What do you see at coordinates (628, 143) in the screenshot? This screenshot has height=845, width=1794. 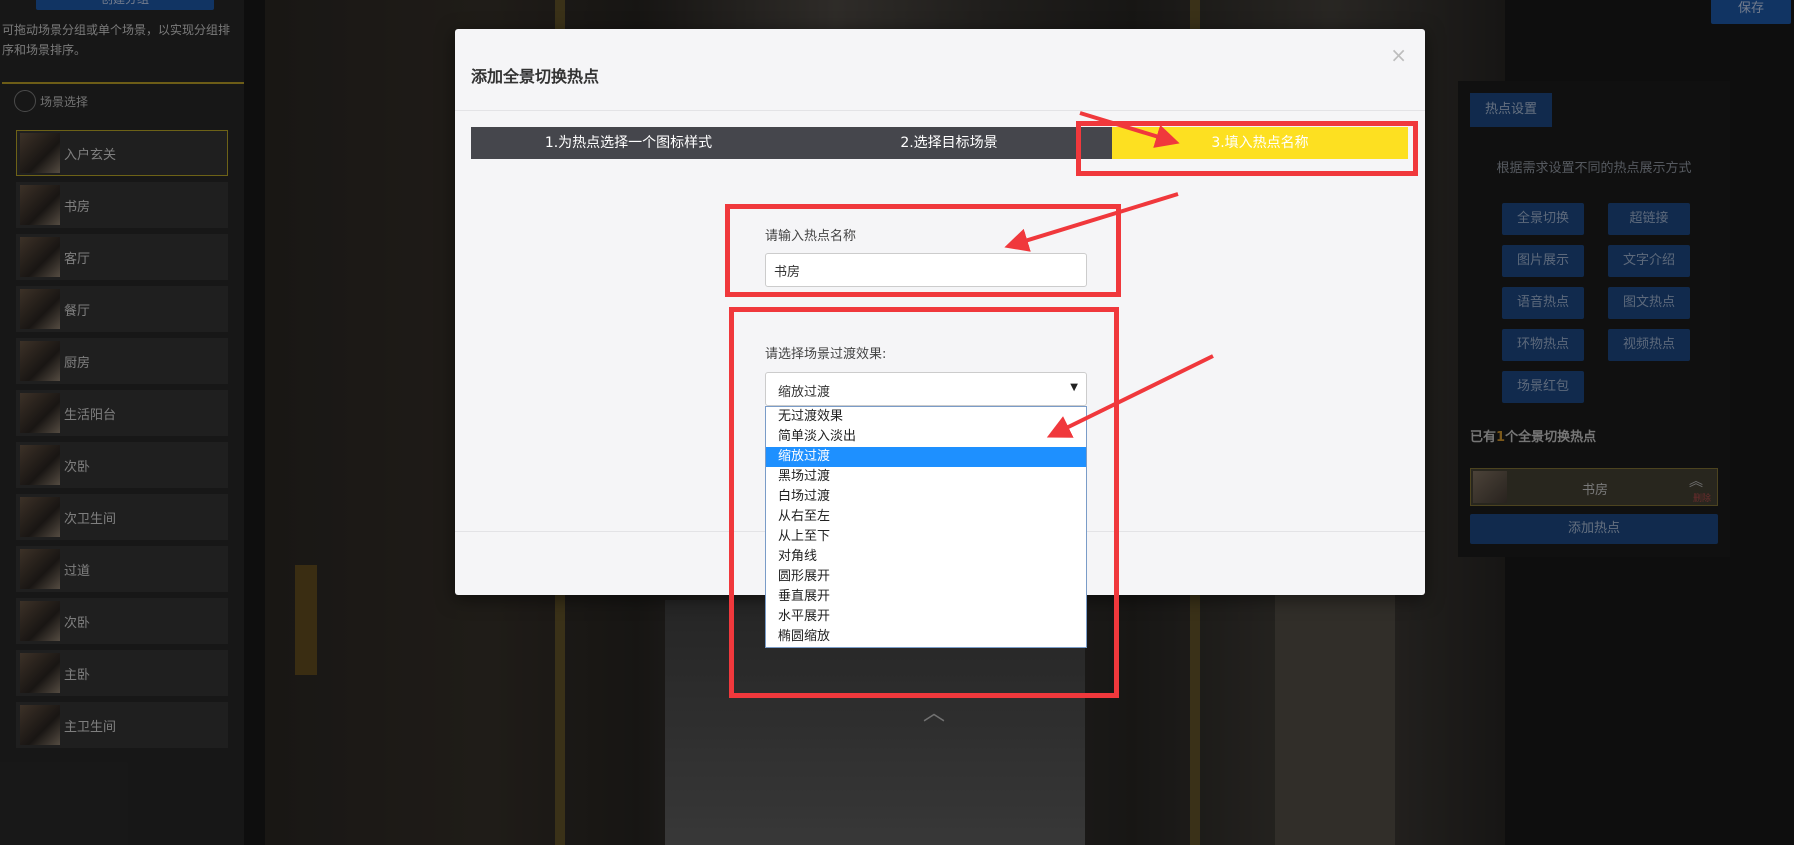 I see `step-choose-icon: 1.为热点选择一个图标样式` at bounding box center [628, 143].